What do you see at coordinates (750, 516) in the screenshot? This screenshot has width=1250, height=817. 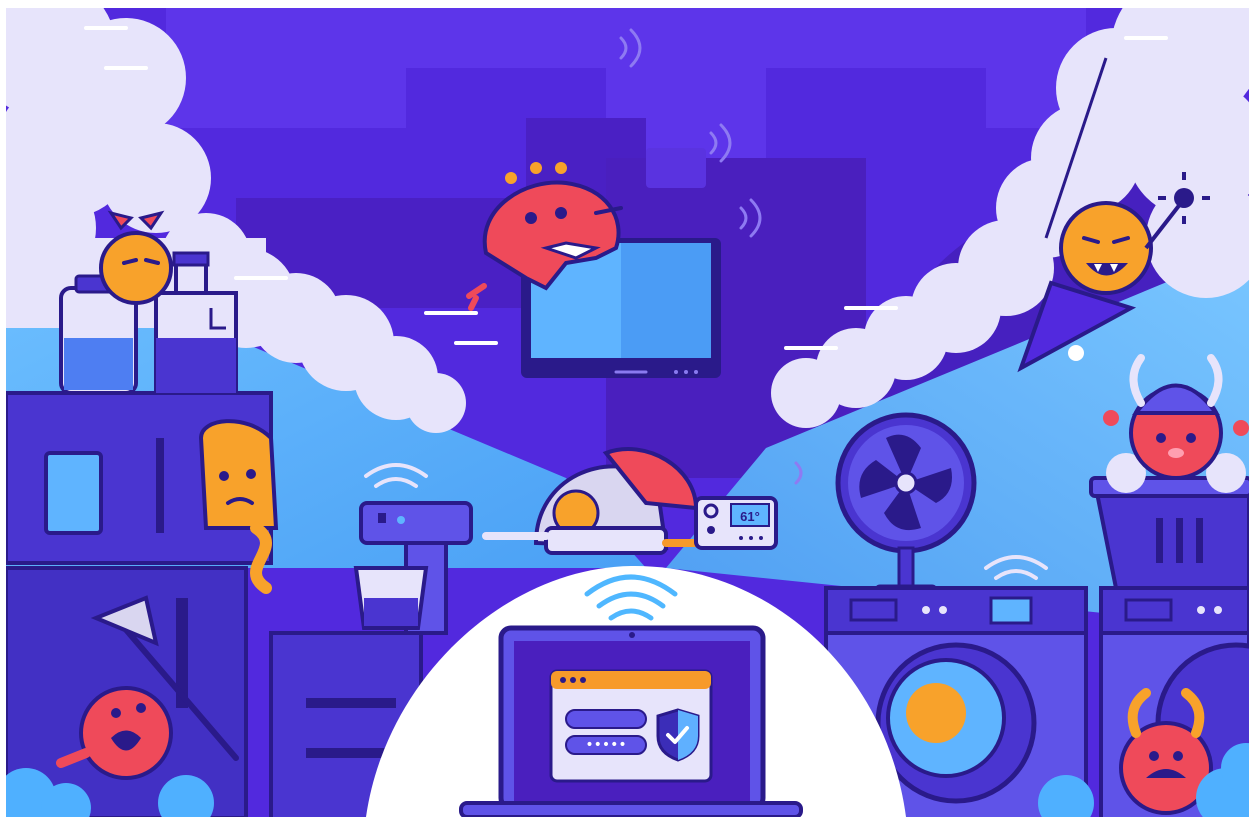 I see `thermostat-reading: 61°` at bounding box center [750, 516].